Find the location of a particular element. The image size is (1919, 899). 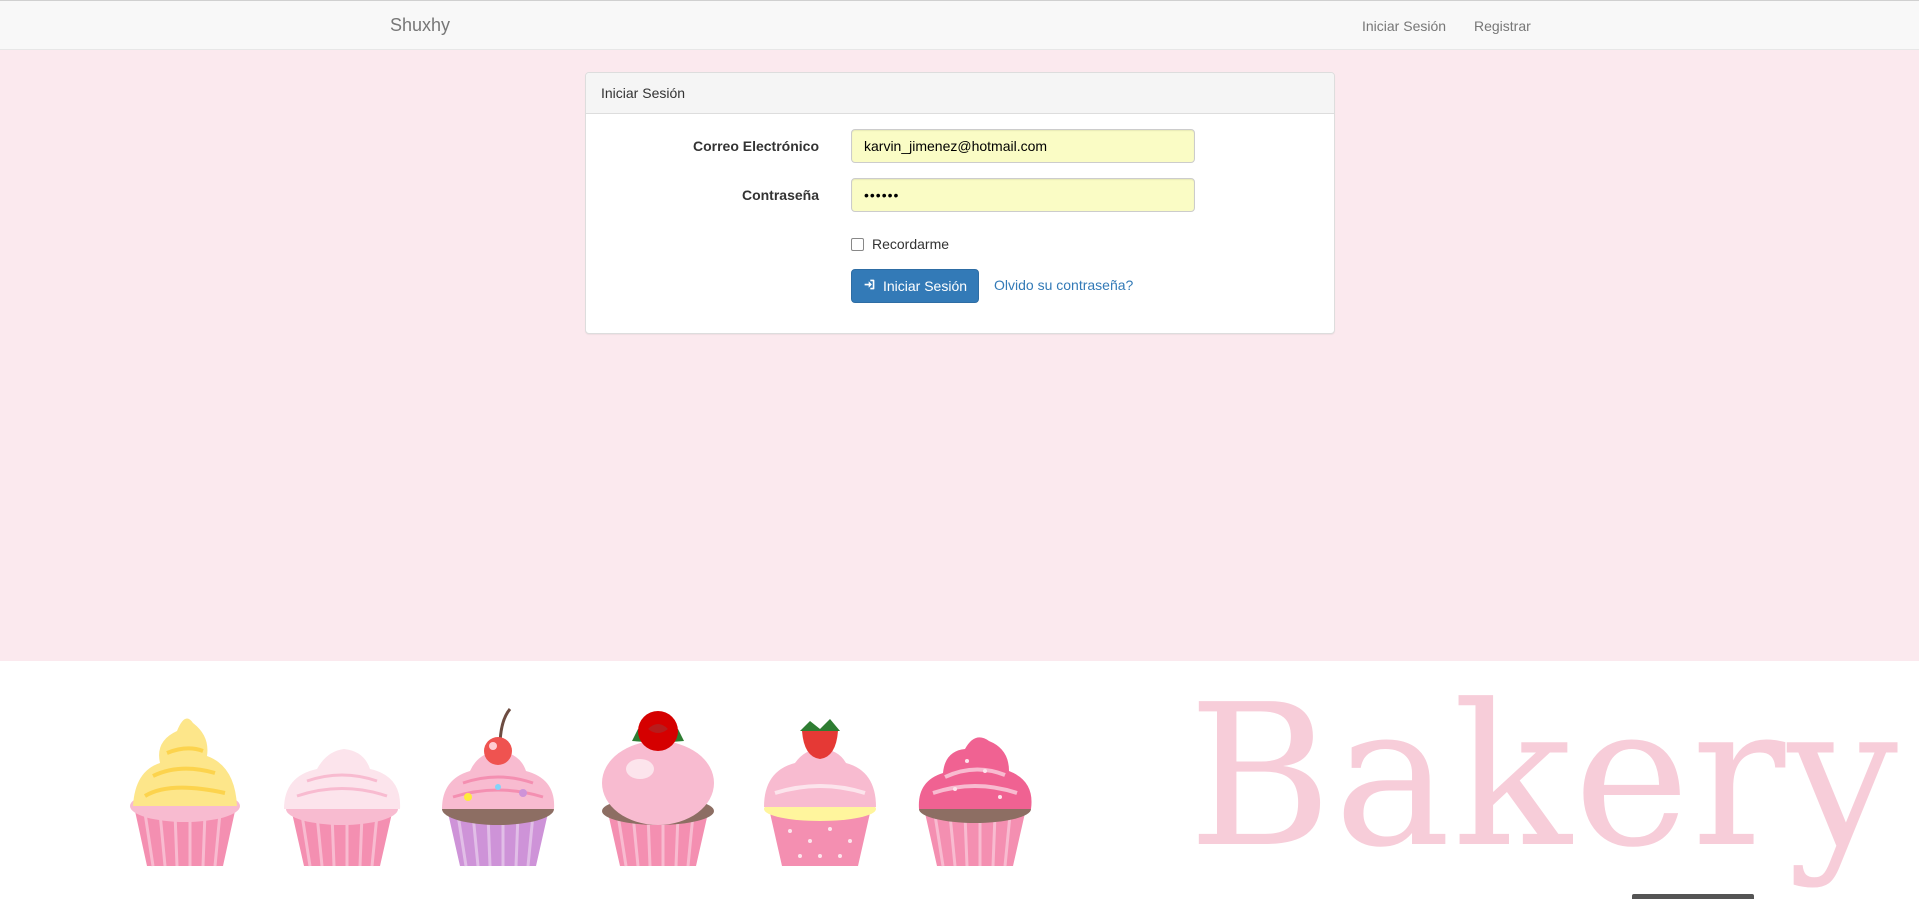

top-navbar: Shuxhy Iniciar Sesión Registrar is located at coordinates (959, 25).